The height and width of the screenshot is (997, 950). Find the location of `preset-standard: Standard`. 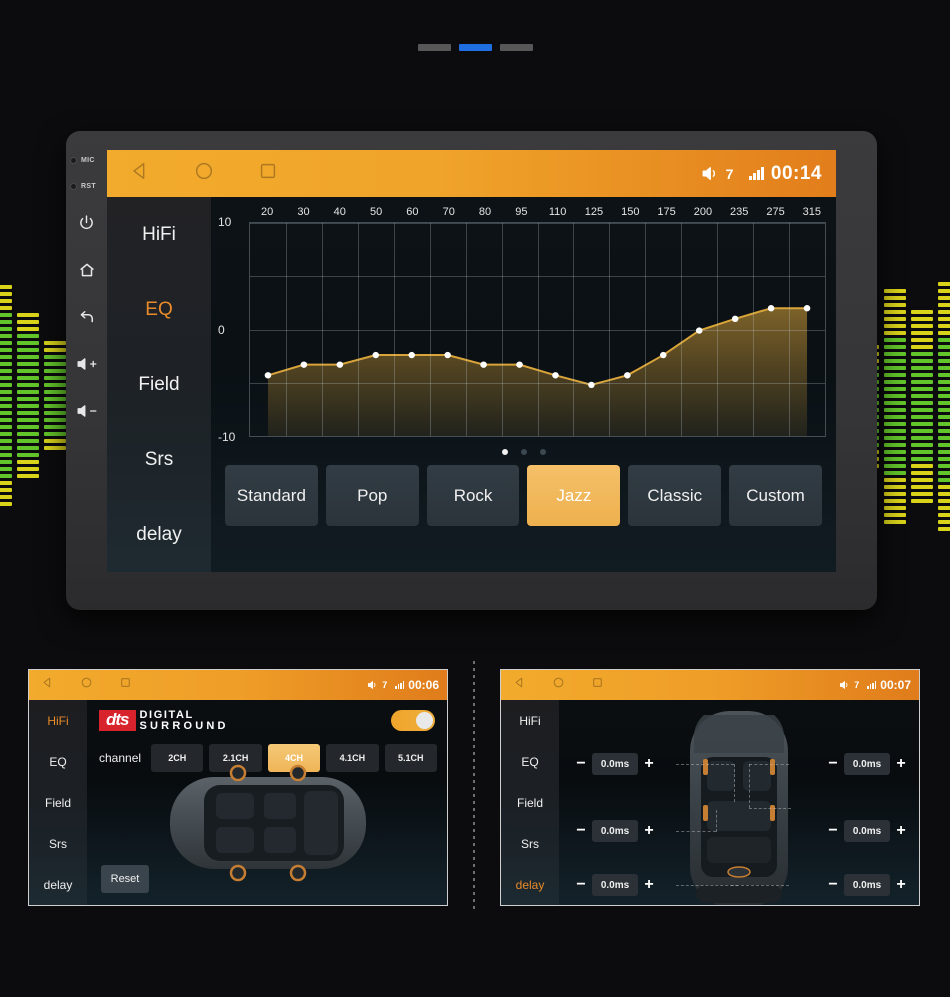

preset-standard: Standard is located at coordinates (271, 495).